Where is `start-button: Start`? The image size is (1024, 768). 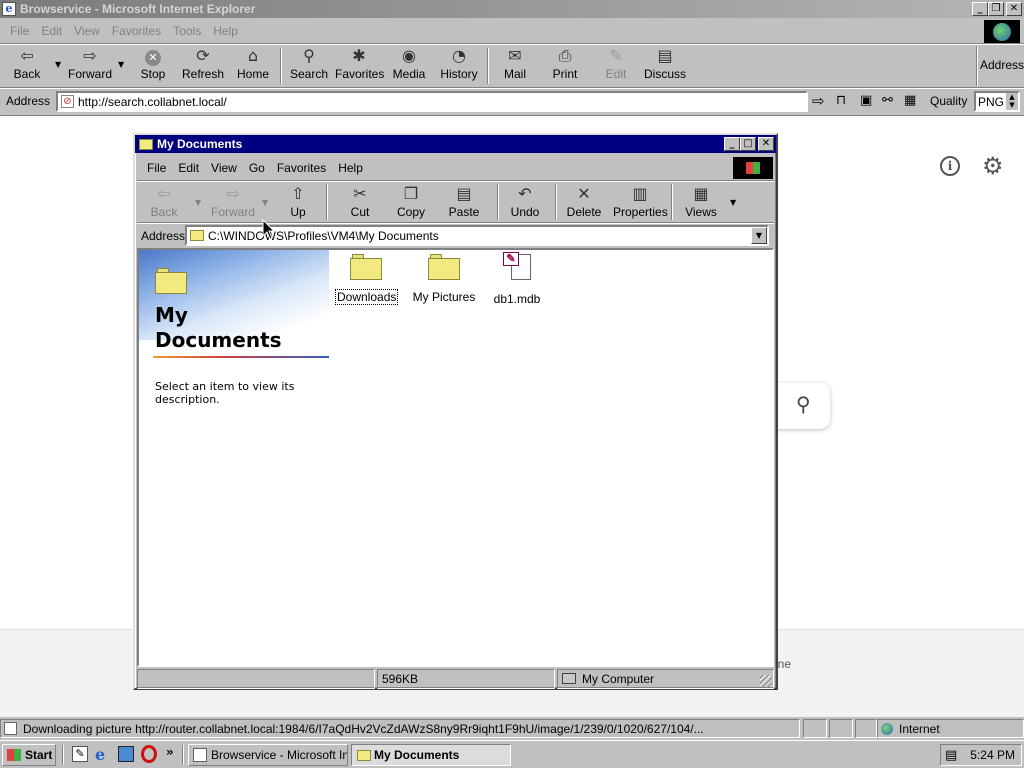
start-button: Start is located at coordinates (29, 755).